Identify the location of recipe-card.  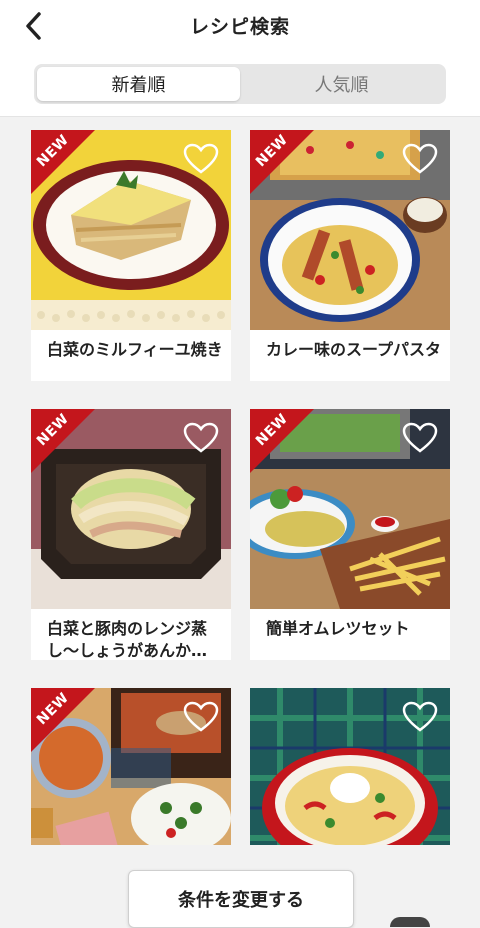
(350, 760).